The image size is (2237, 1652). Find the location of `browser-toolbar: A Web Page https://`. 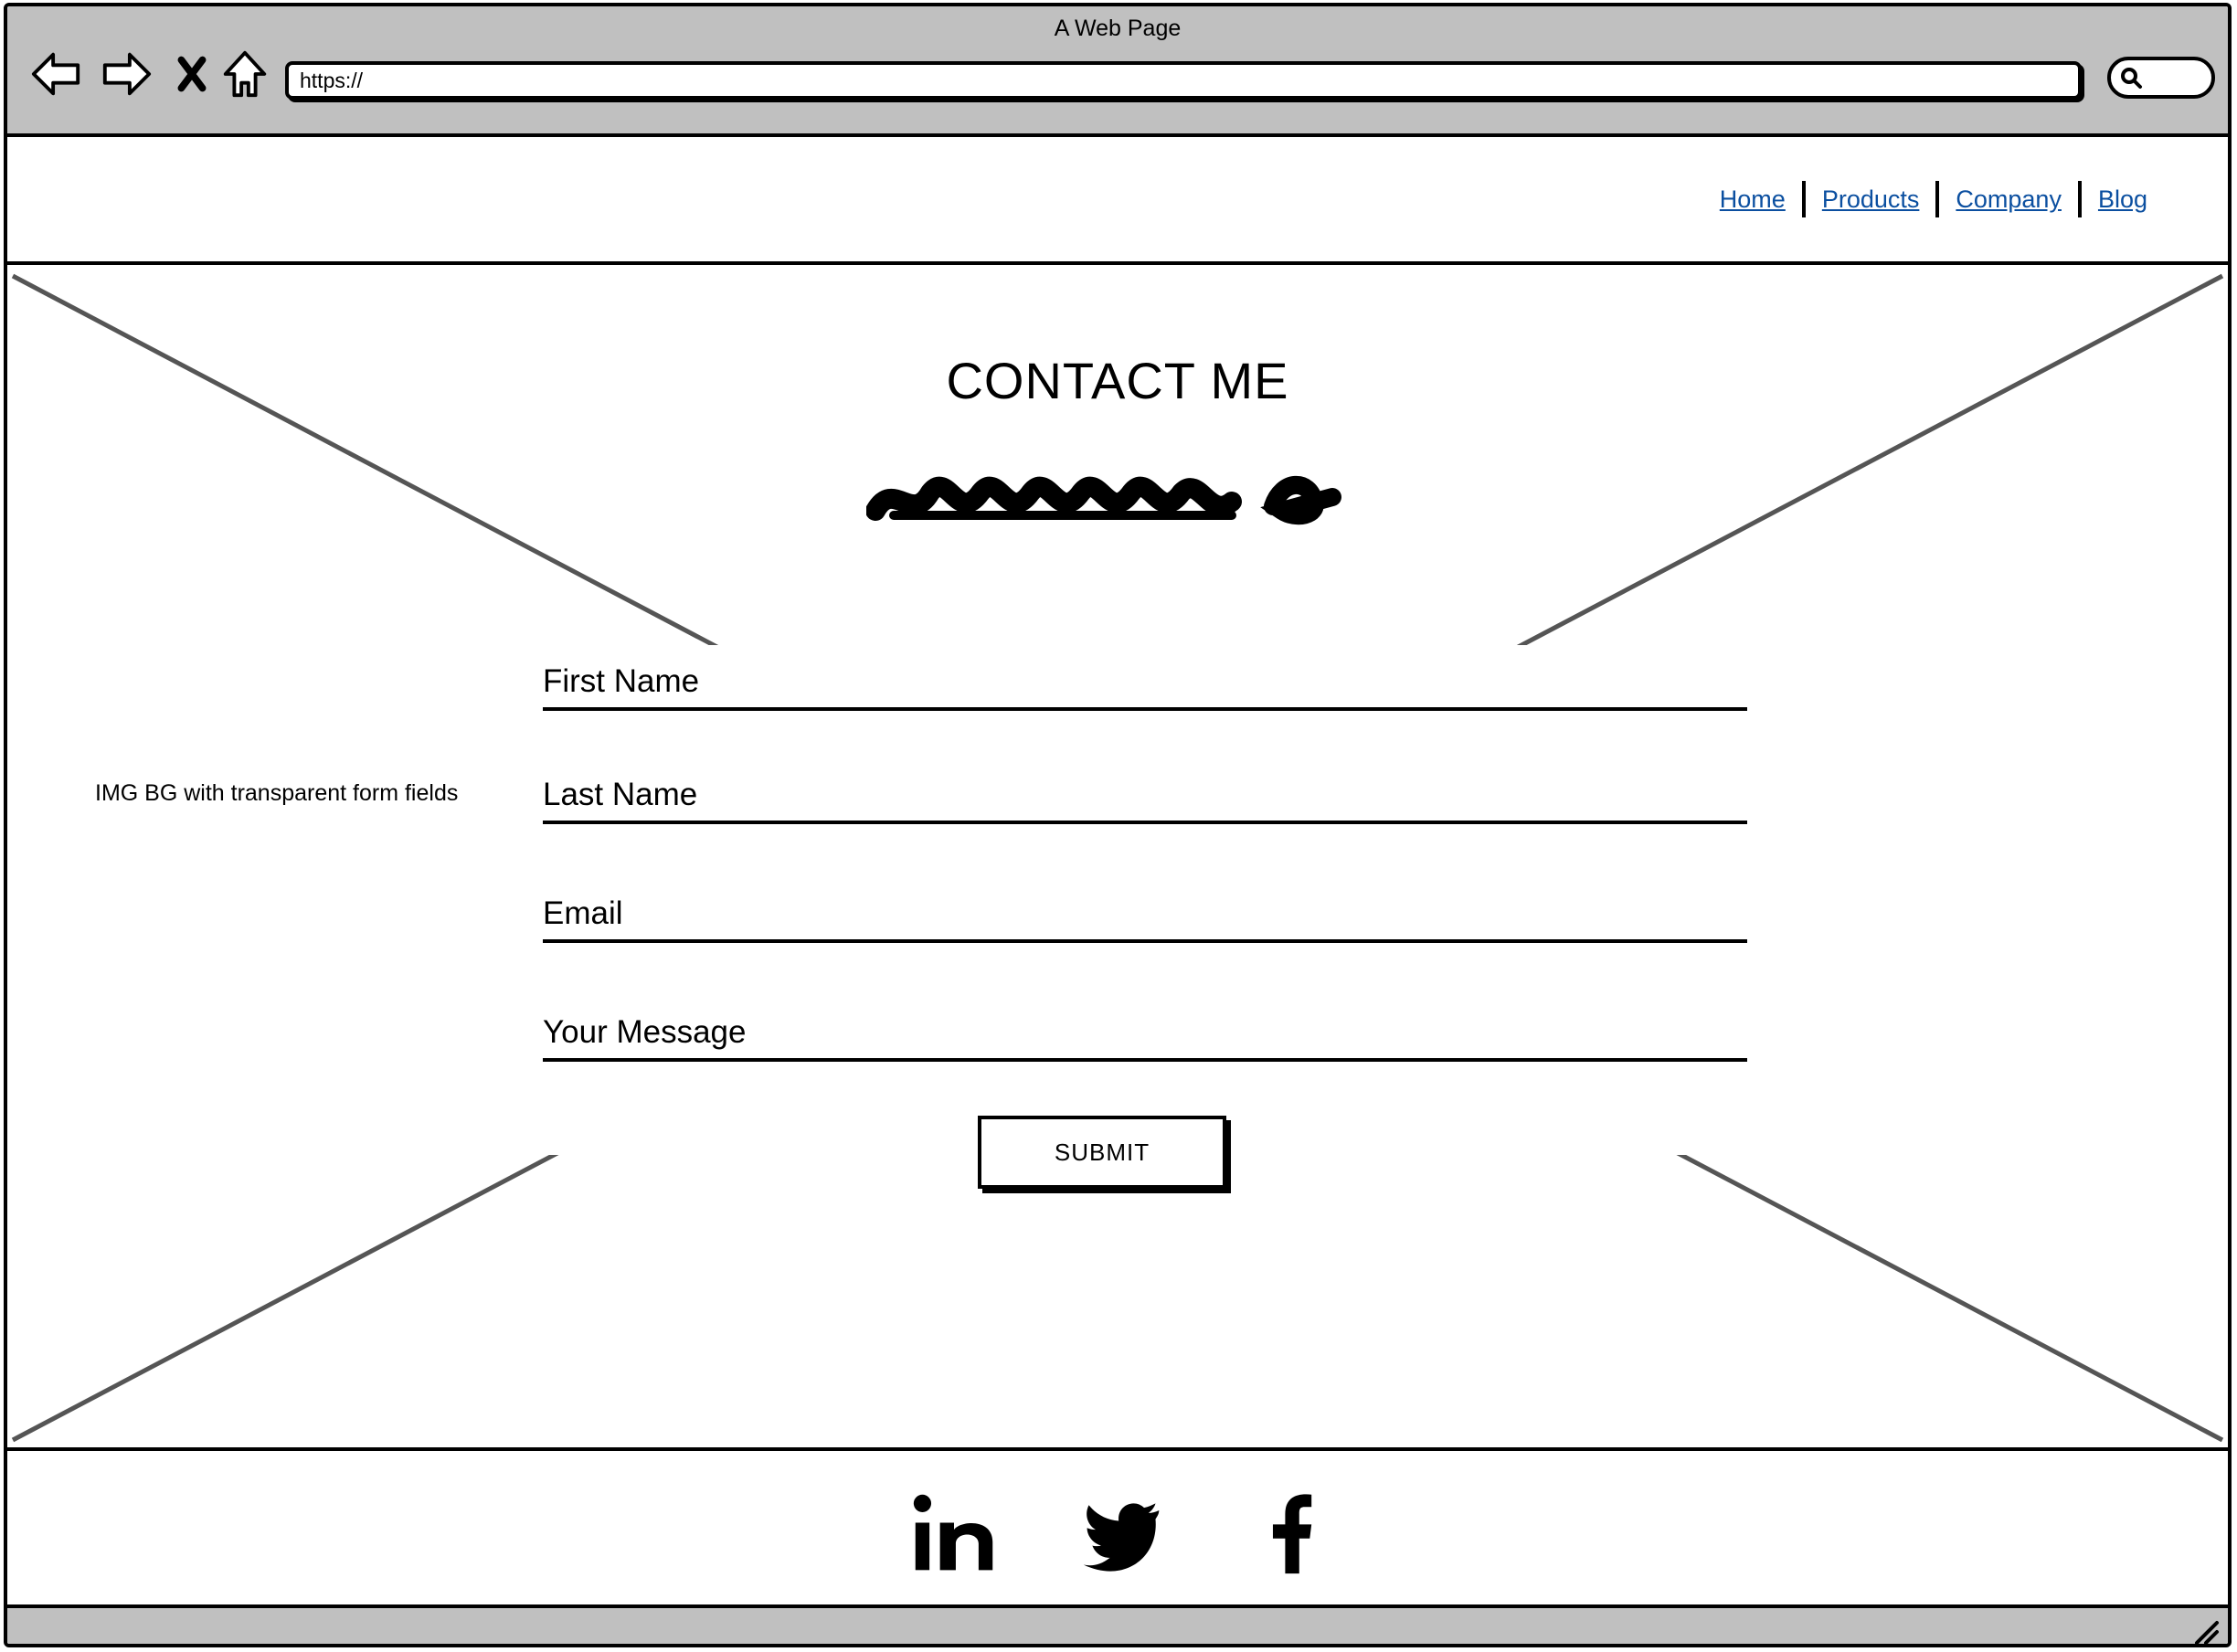

browser-toolbar: A Web Page https:// is located at coordinates (1117, 71).